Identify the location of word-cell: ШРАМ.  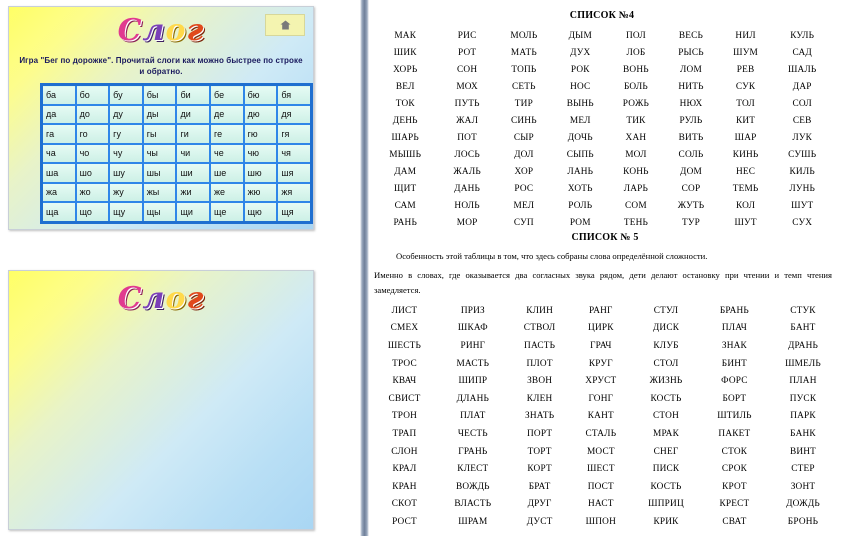
(473, 521).